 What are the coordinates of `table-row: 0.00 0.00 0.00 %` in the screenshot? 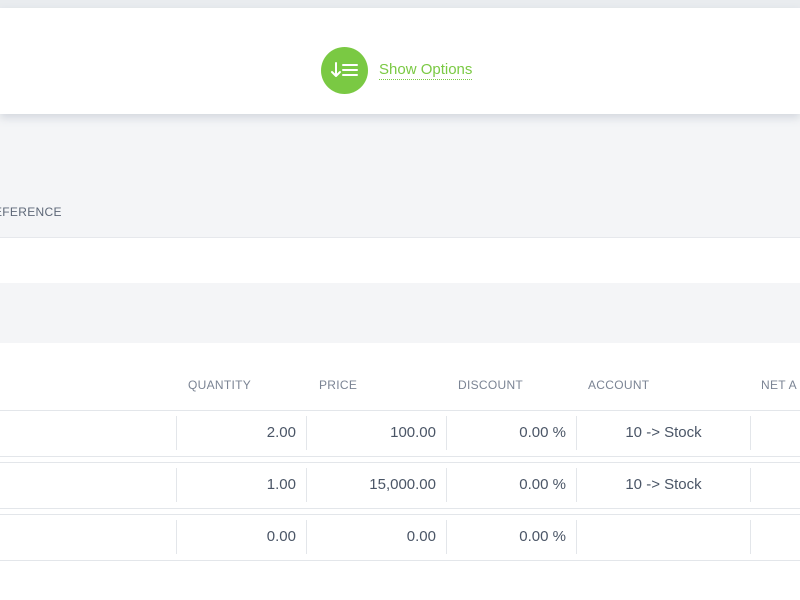 It's located at (400, 537).